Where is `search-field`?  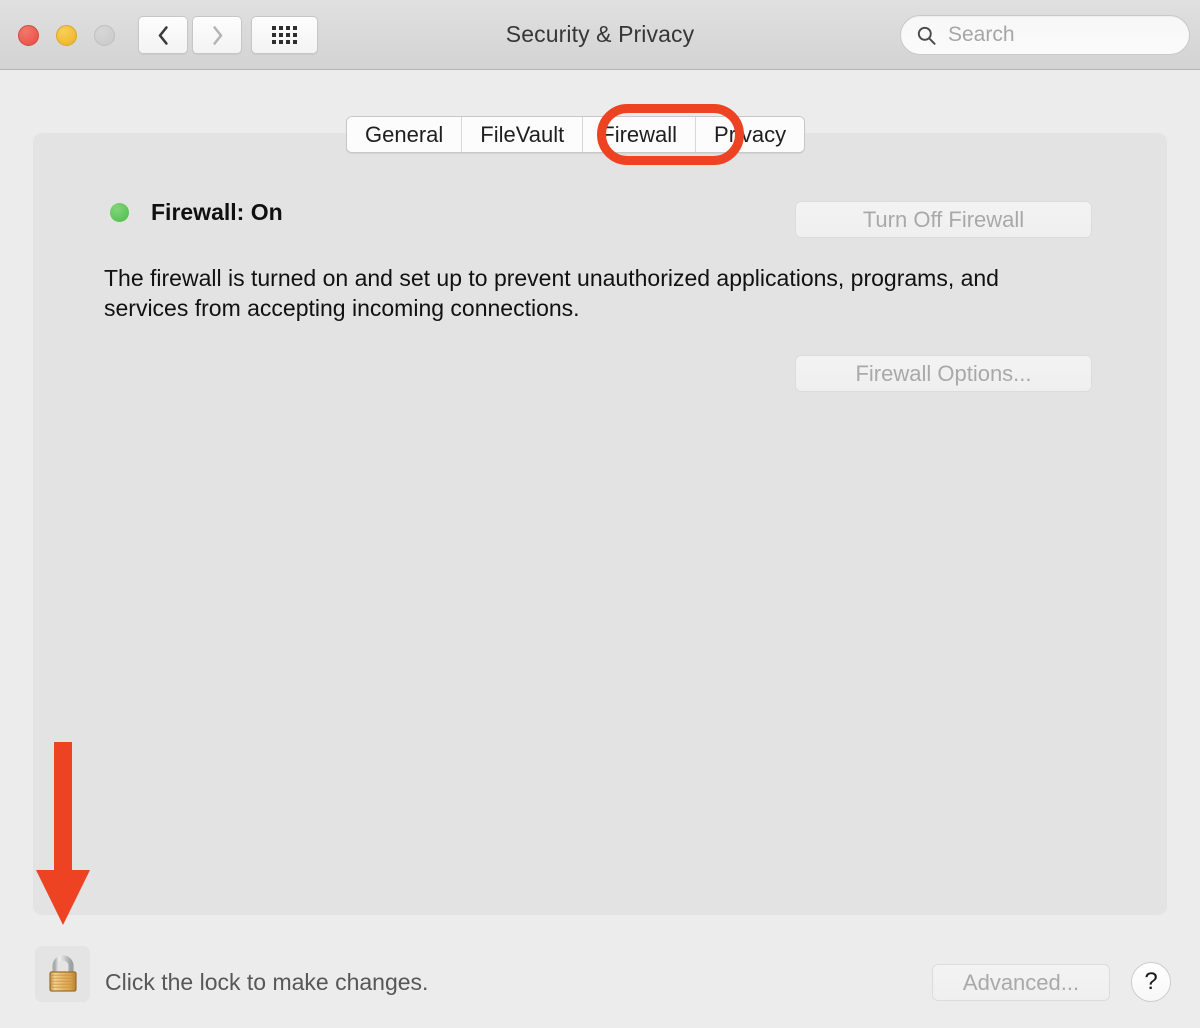
search-field is located at coordinates (1045, 35).